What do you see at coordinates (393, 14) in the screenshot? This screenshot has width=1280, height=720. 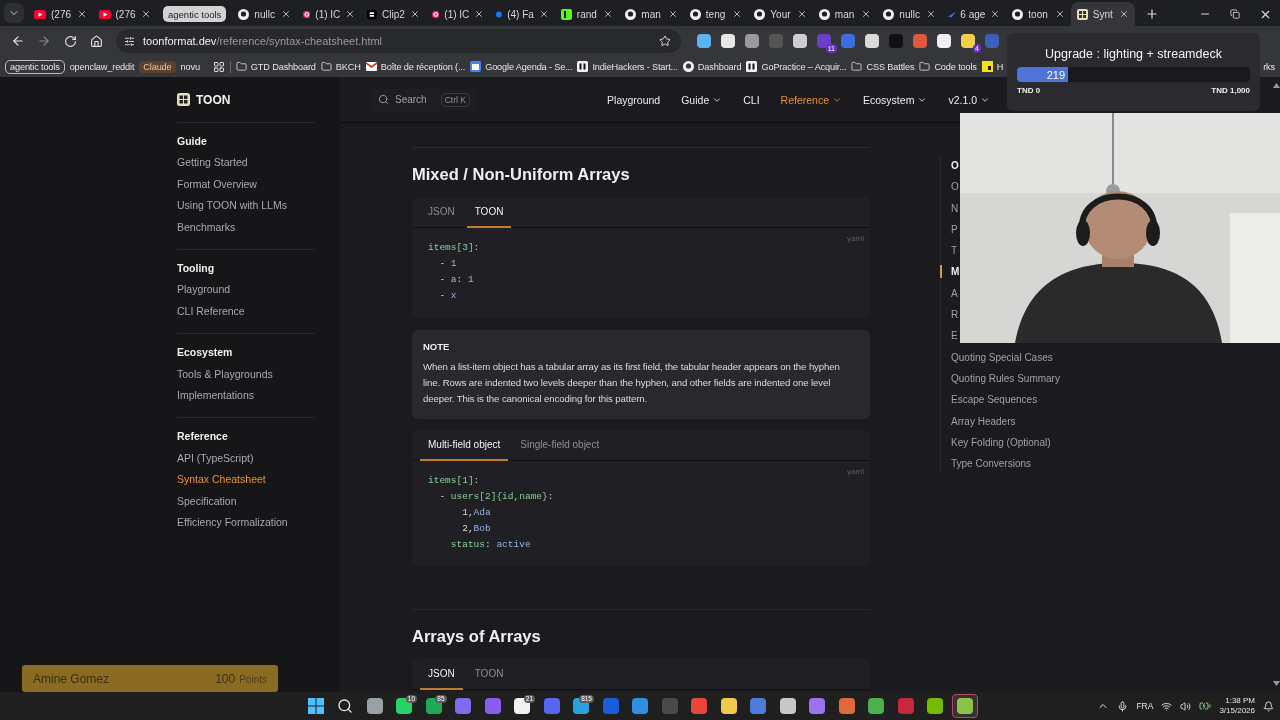 I see `browser-tab: Clip2` at bounding box center [393, 14].